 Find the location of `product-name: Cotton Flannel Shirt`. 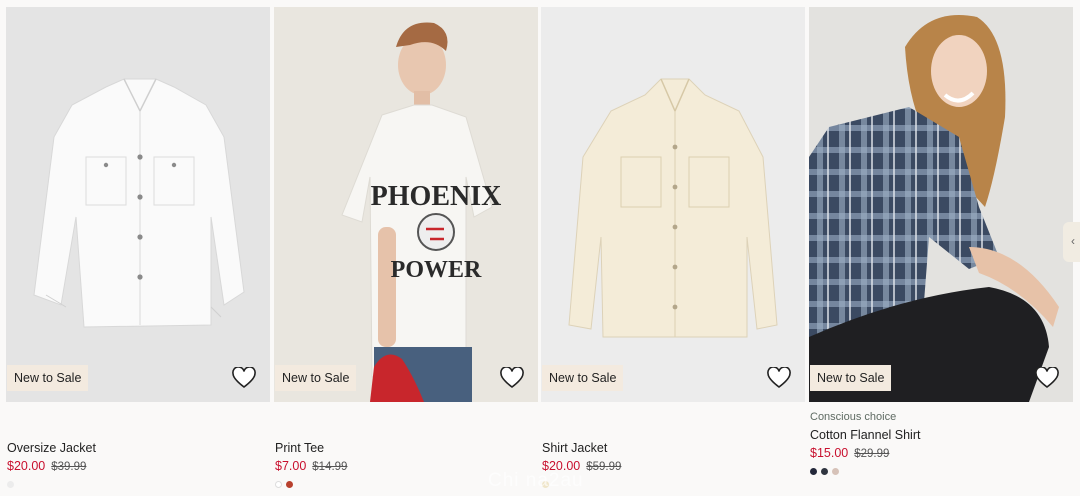

product-name: Cotton Flannel Shirt is located at coordinates (940, 435).